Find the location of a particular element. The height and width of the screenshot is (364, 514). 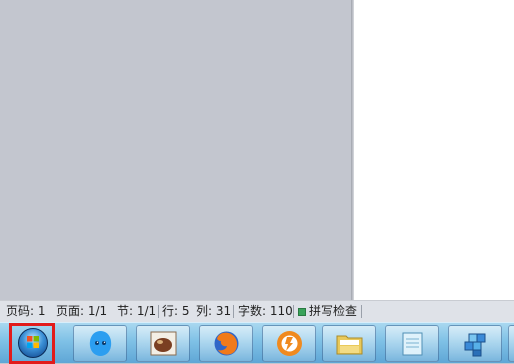

qq-penguin-icon is located at coordinates (100, 343).